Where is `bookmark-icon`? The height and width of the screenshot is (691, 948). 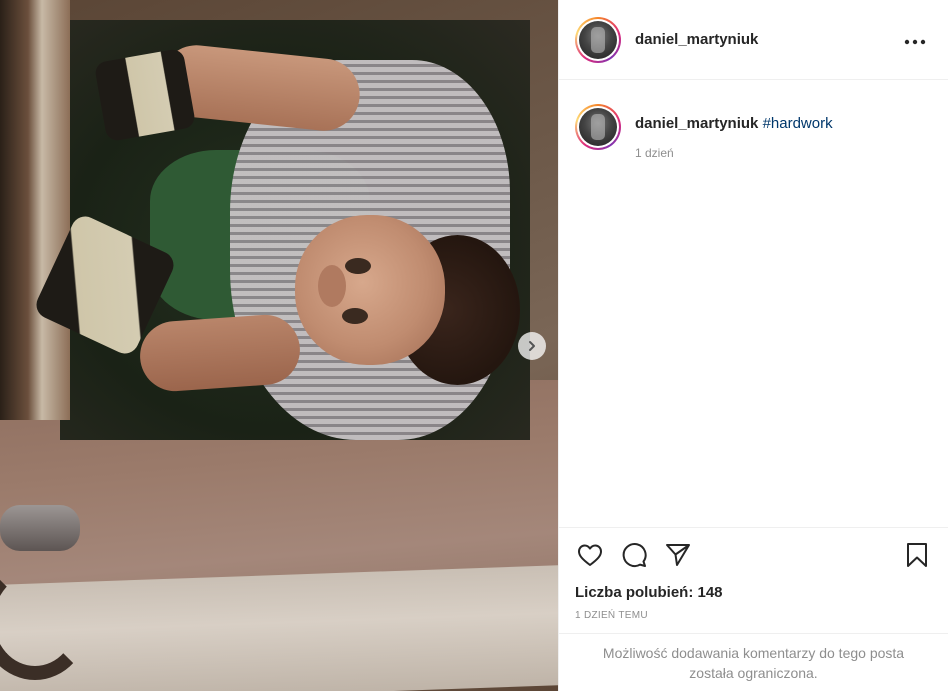 bookmark-icon is located at coordinates (917, 555).